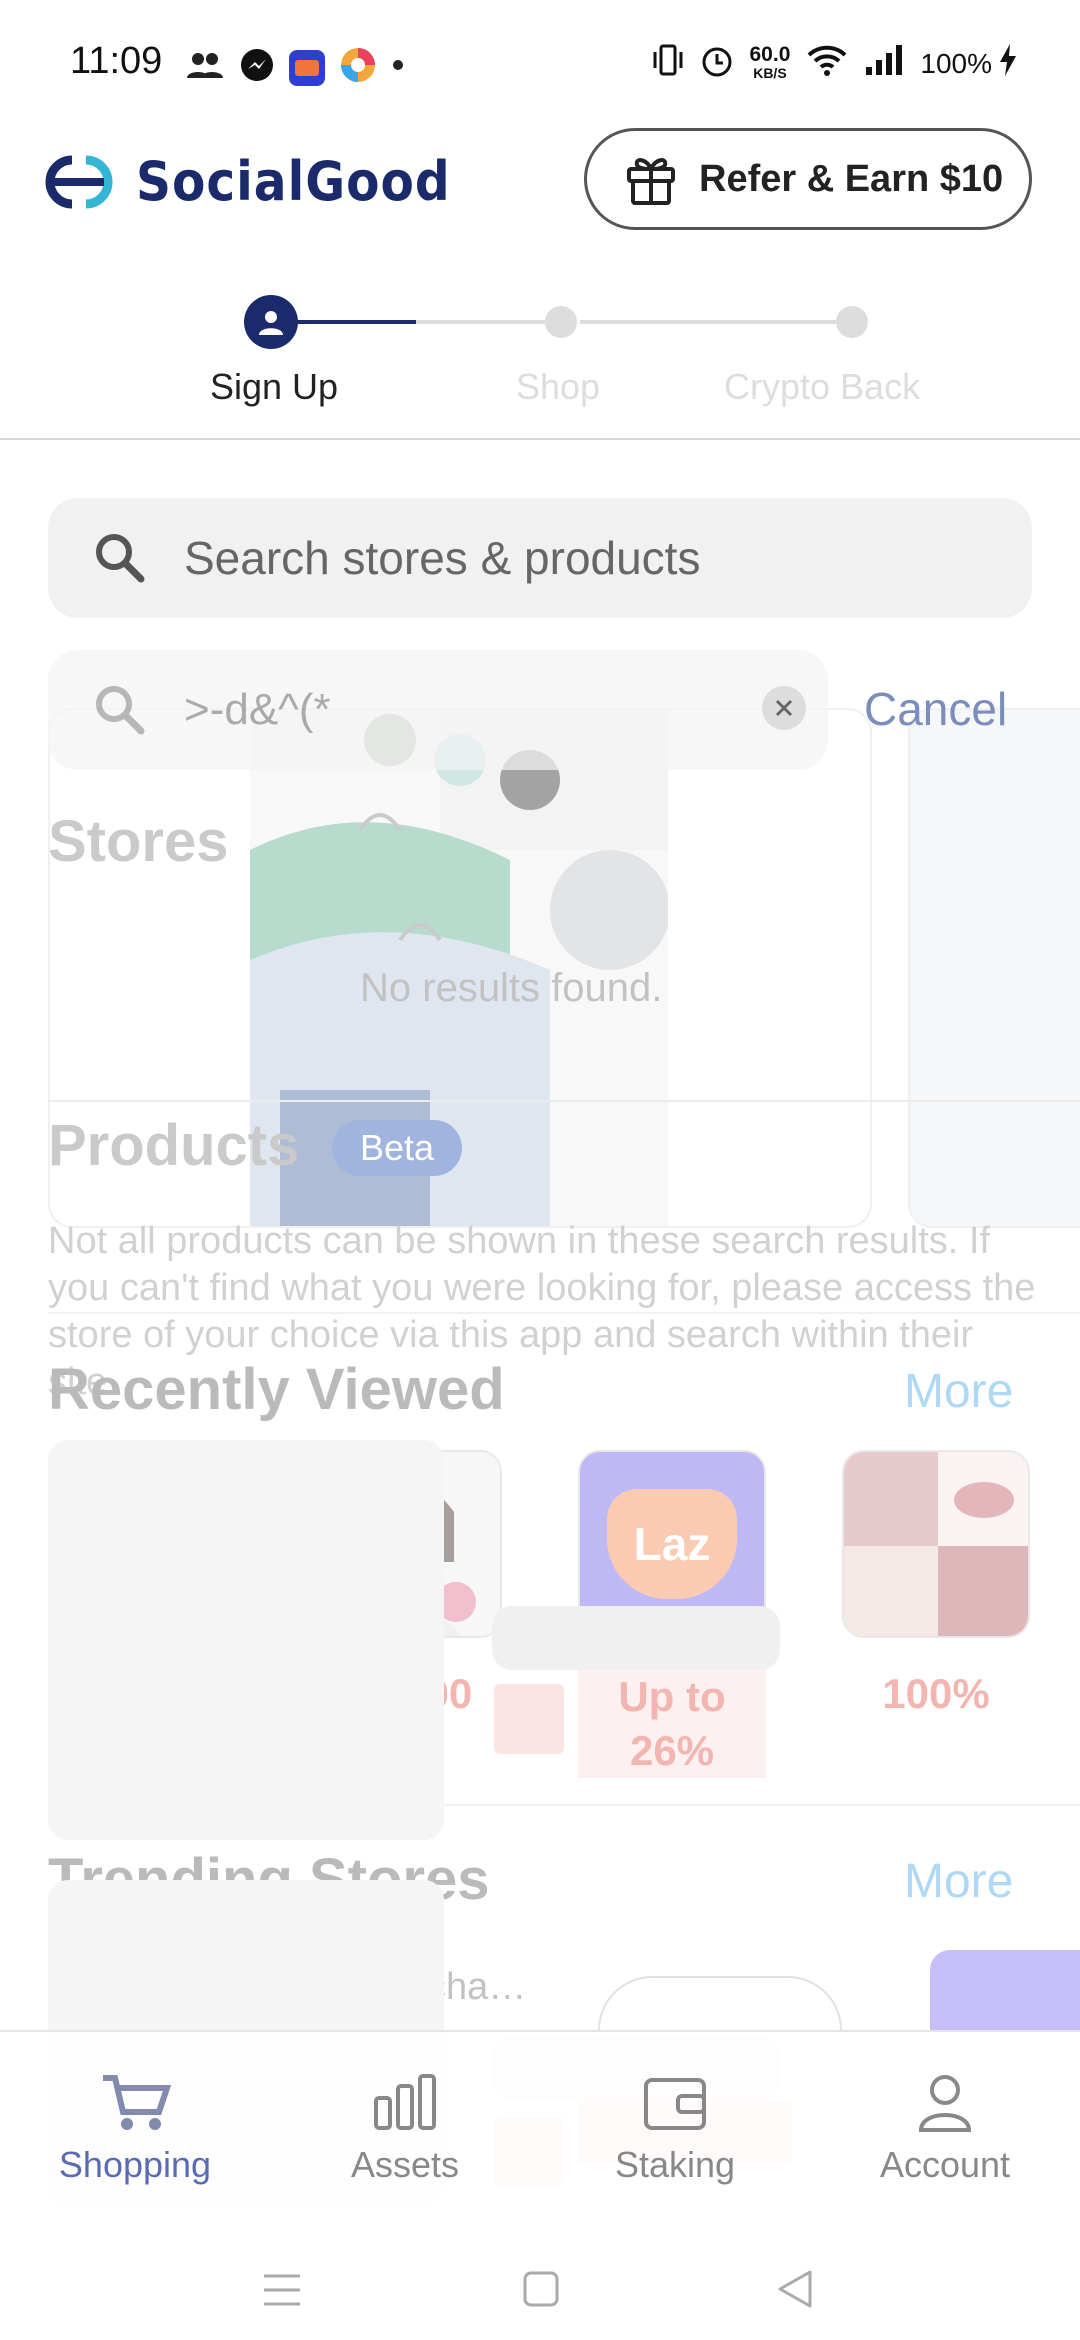 The height and width of the screenshot is (2340, 1080). I want to click on skeleton-bar, so click(636, 1638).